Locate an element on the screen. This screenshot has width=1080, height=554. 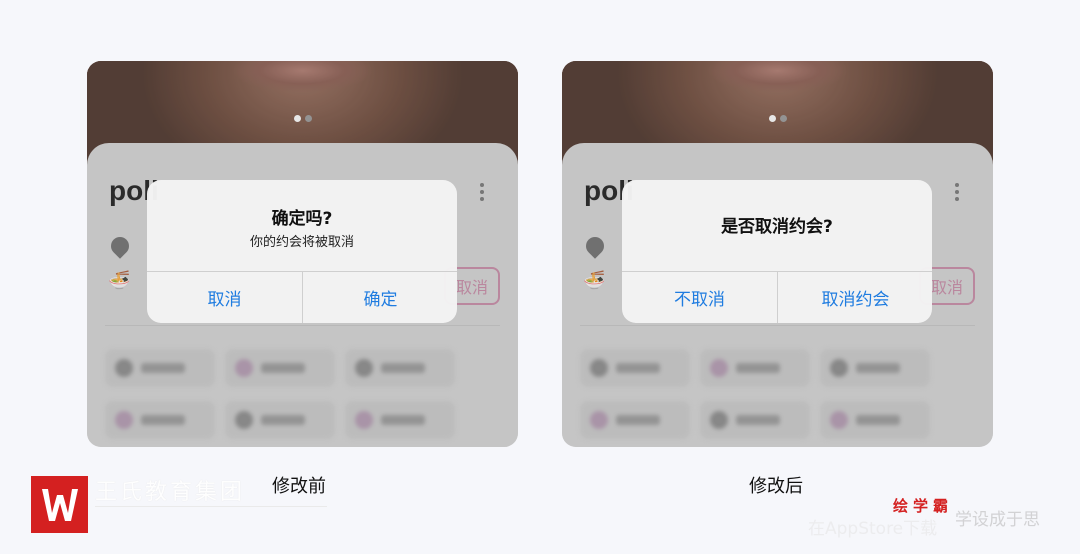
dialog-cancel-date-button: 取消约会 is located at coordinates (855, 297).